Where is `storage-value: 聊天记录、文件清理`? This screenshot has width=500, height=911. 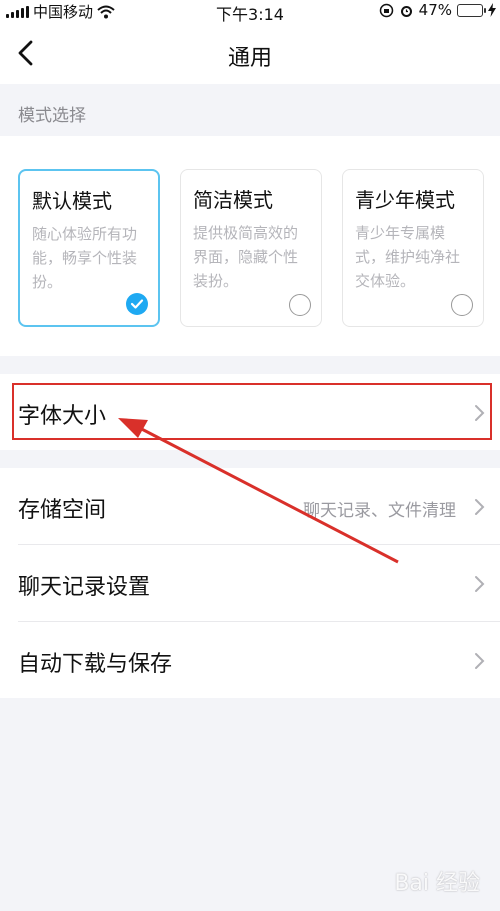 storage-value: 聊天记录、文件清理 is located at coordinates (379, 511).